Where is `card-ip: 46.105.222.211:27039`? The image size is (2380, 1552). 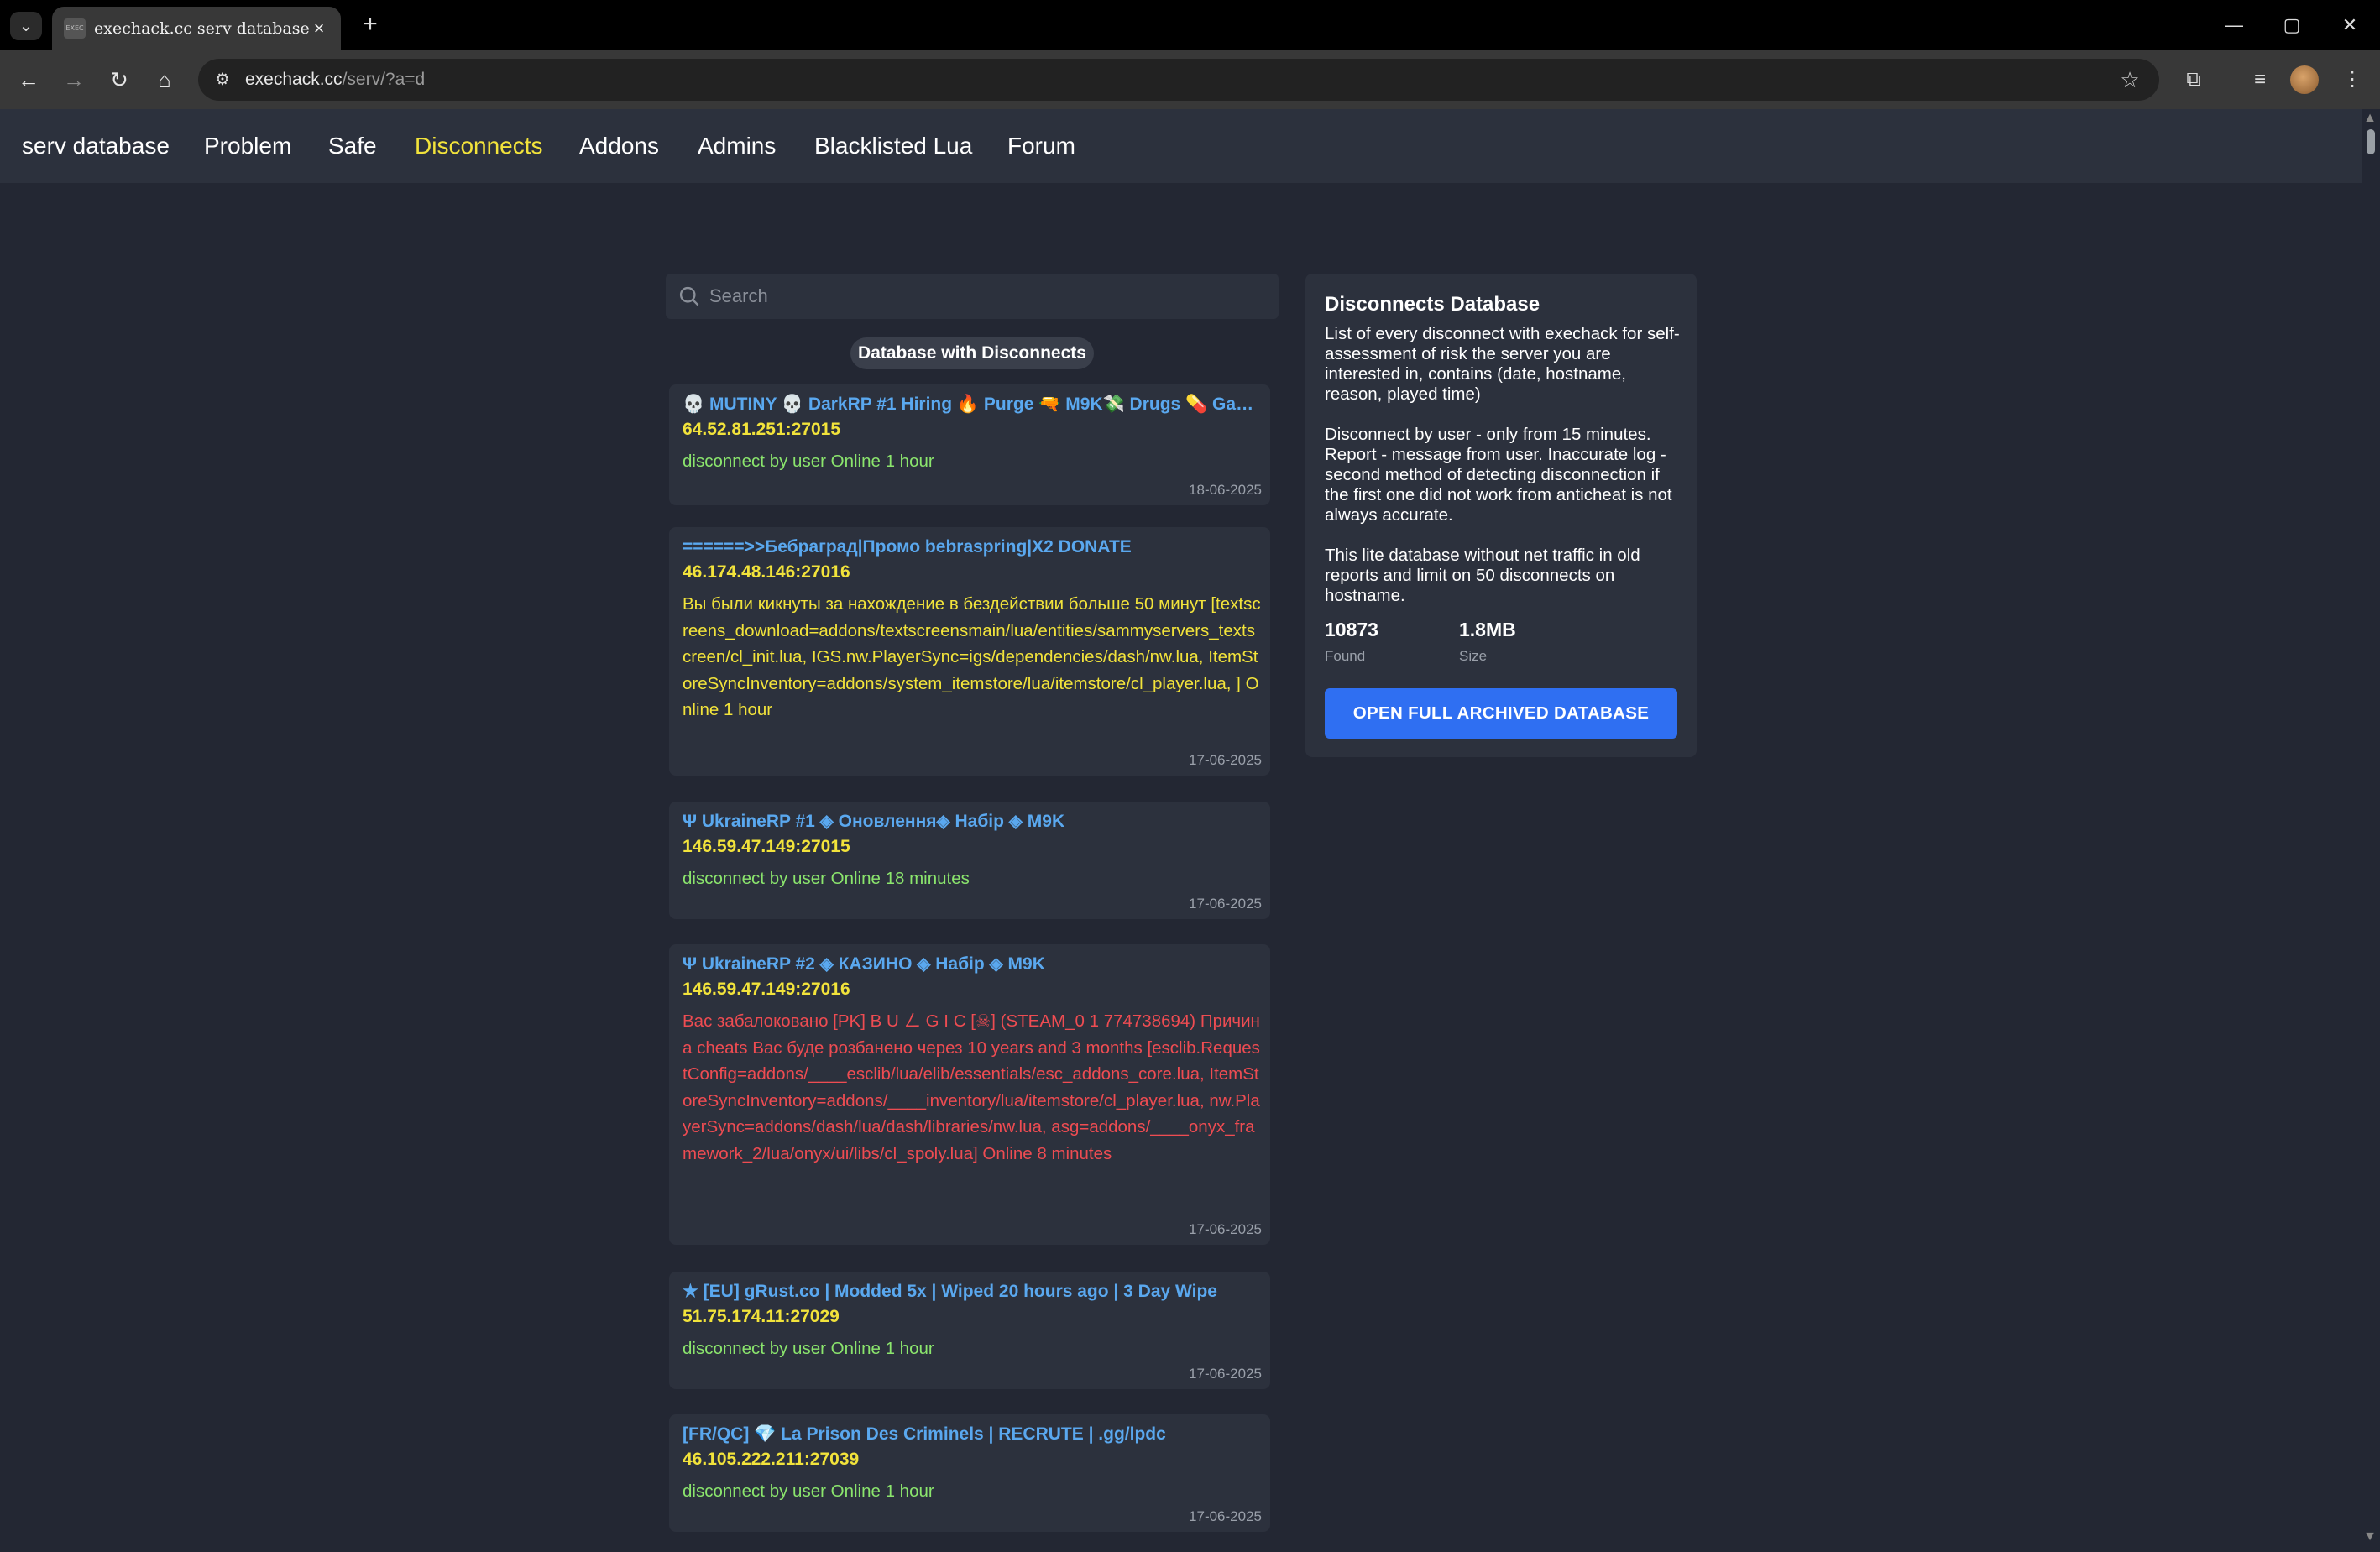
card-ip: 46.105.222.211:27039 is located at coordinates (771, 1459).